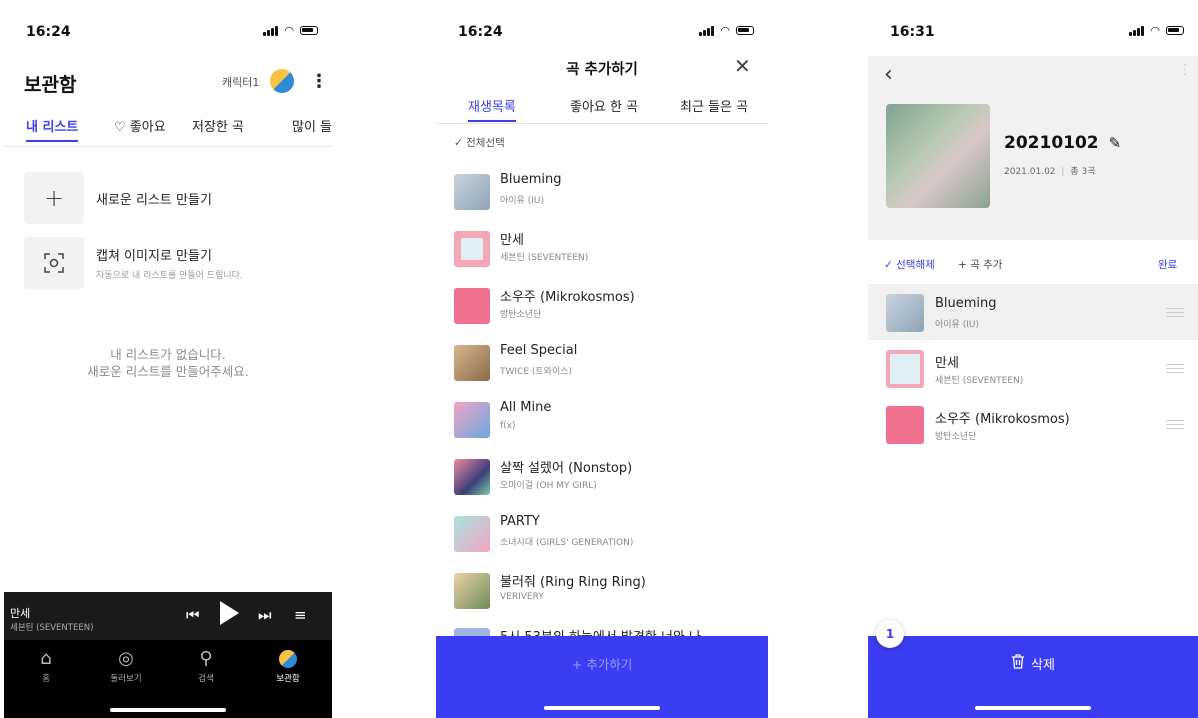 The image size is (1198, 718). Describe the element at coordinates (604, 105) in the screenshot. I see `tab-liked-songs: 좋아요 한 곡` at that location.